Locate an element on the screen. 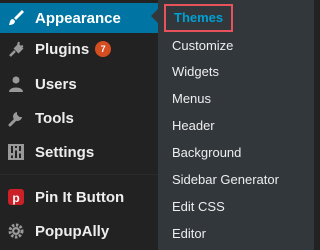  submenu-item-background: Background is located at coordinates (206, 153).